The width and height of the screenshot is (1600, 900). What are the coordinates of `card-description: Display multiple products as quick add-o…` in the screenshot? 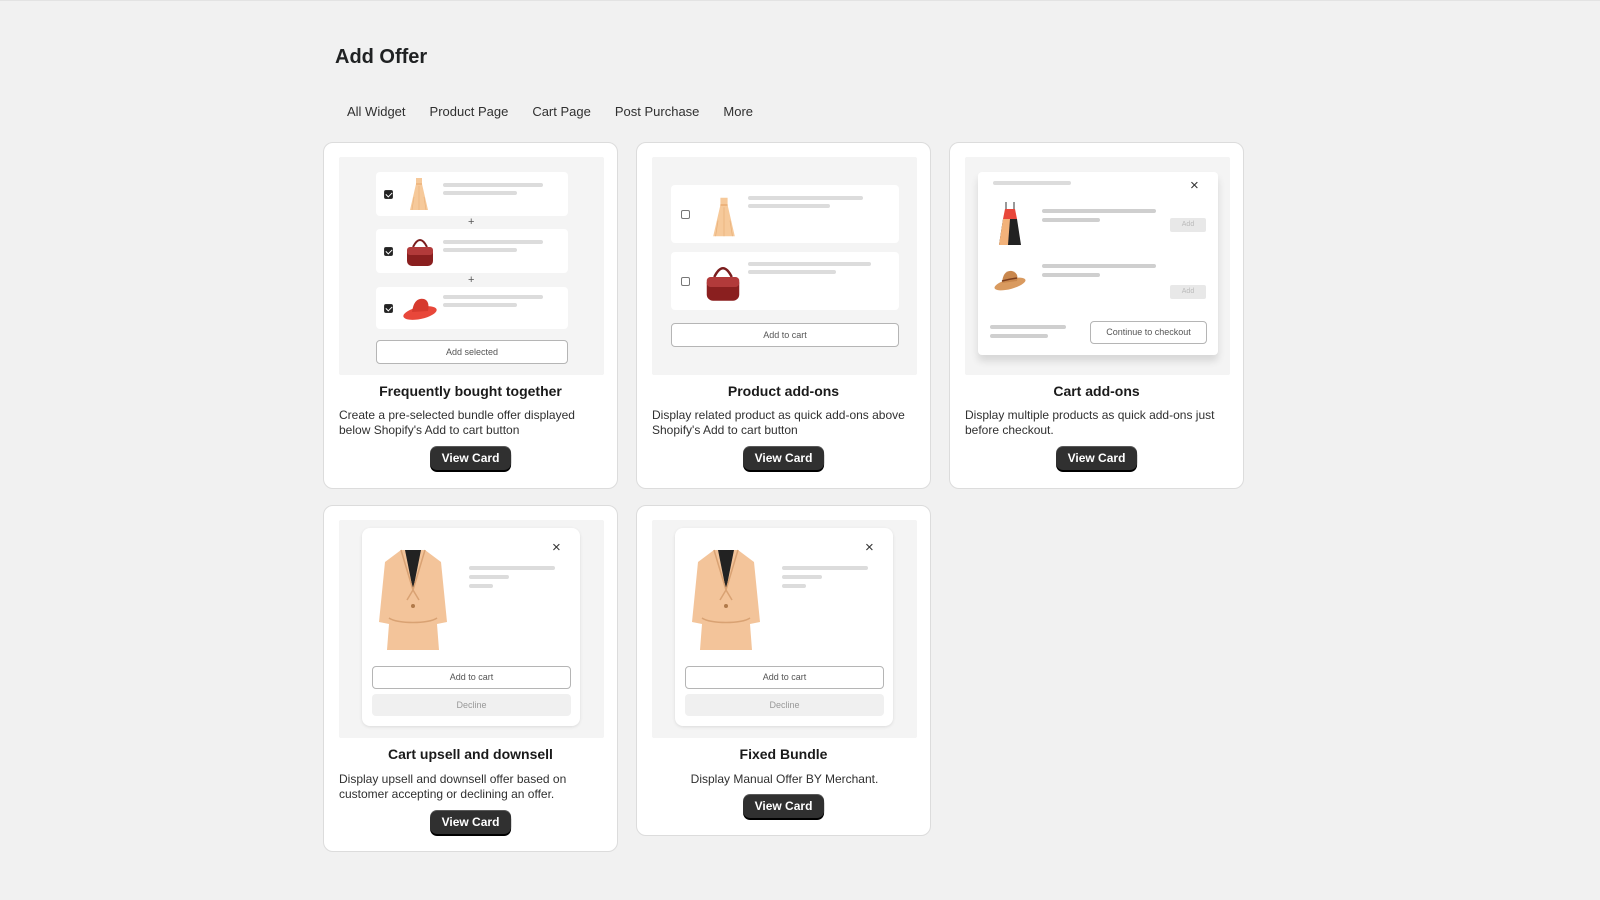 It's located at (1090, 422).